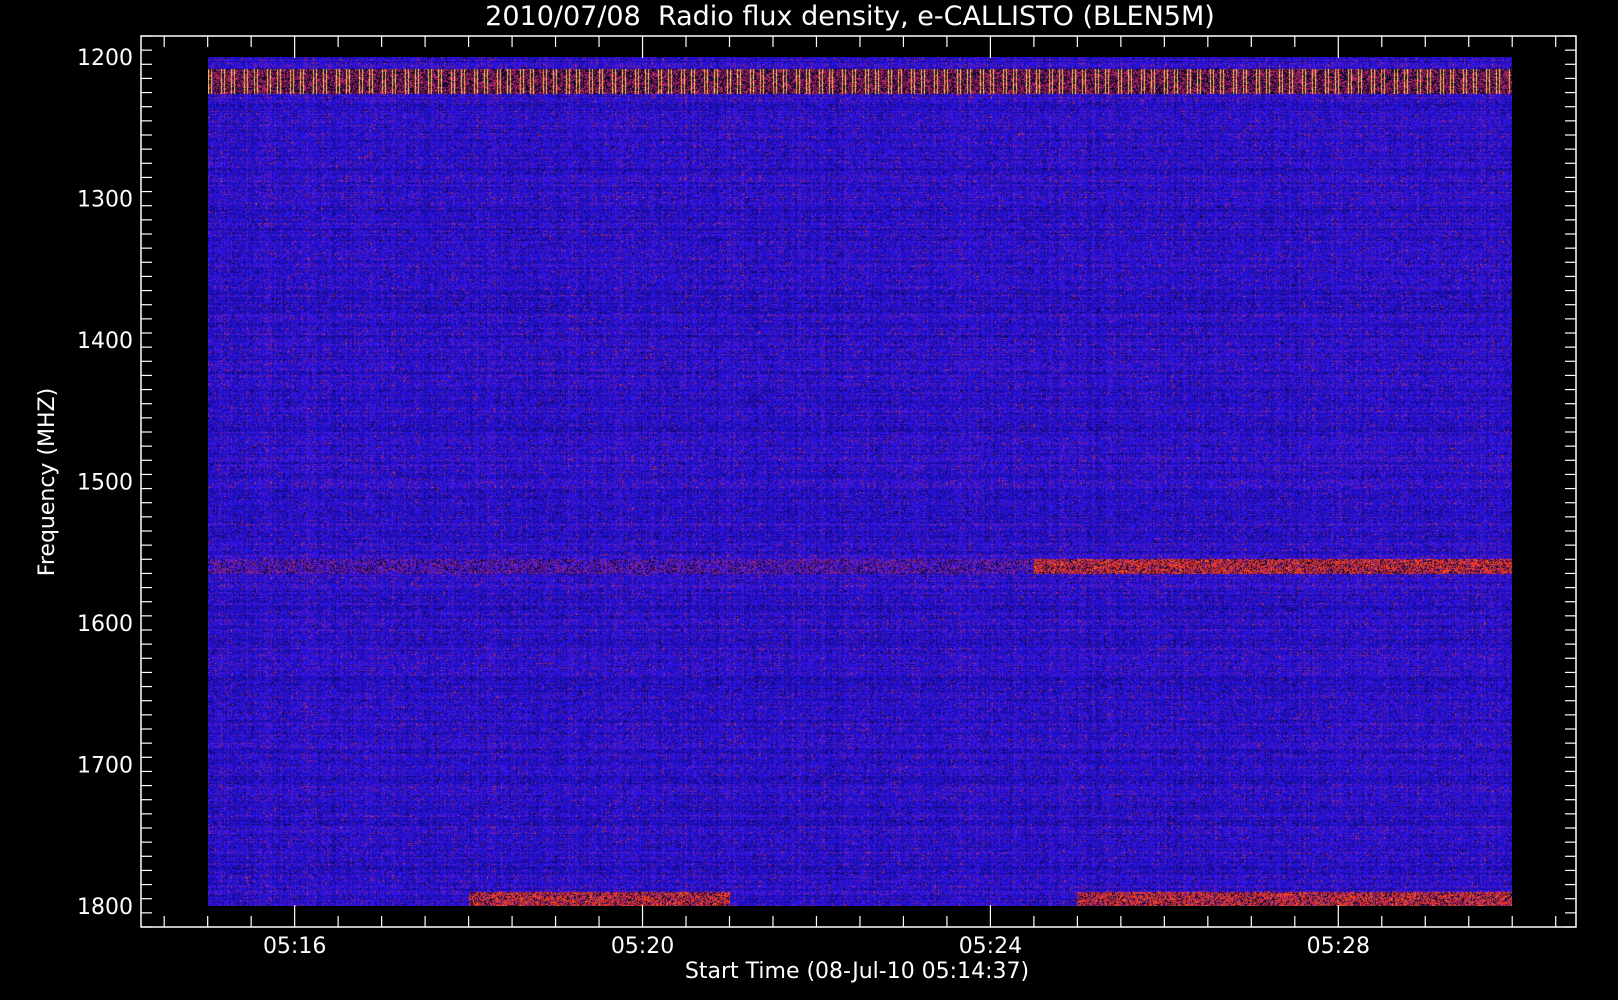 This screenshot has width=1618, height=1000. I want to click on y-tick-label: 1200, so click(105, 58).